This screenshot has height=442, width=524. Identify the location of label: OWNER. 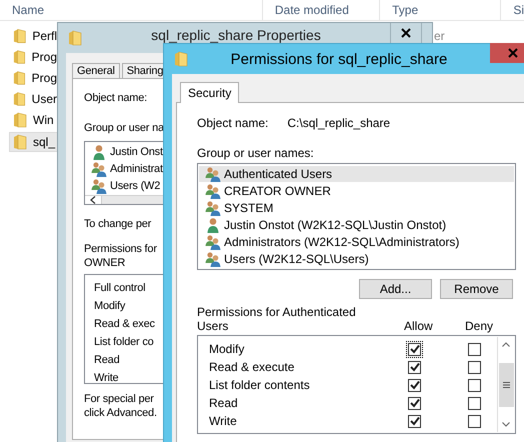
(105, 263).